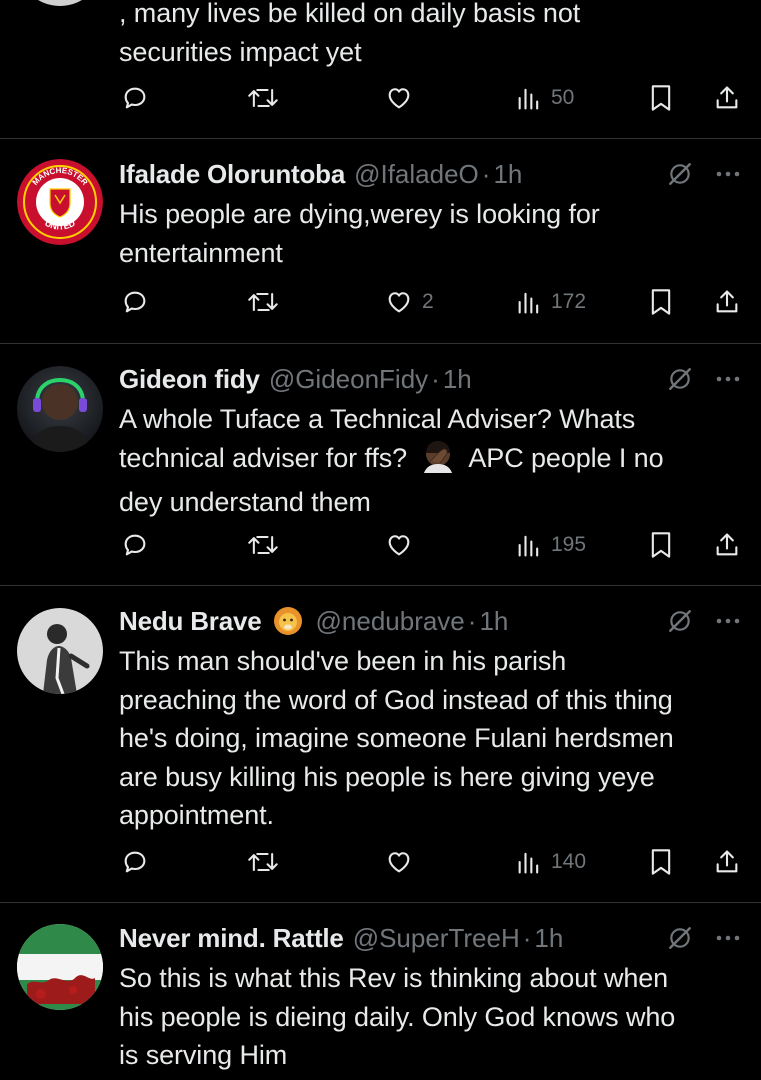 Image resolution: width=761 pixels, height=1080 pixels. Describe the element at coordinates (431, 545) in the screenshot. I see `tweet-actions: 195` at that location.